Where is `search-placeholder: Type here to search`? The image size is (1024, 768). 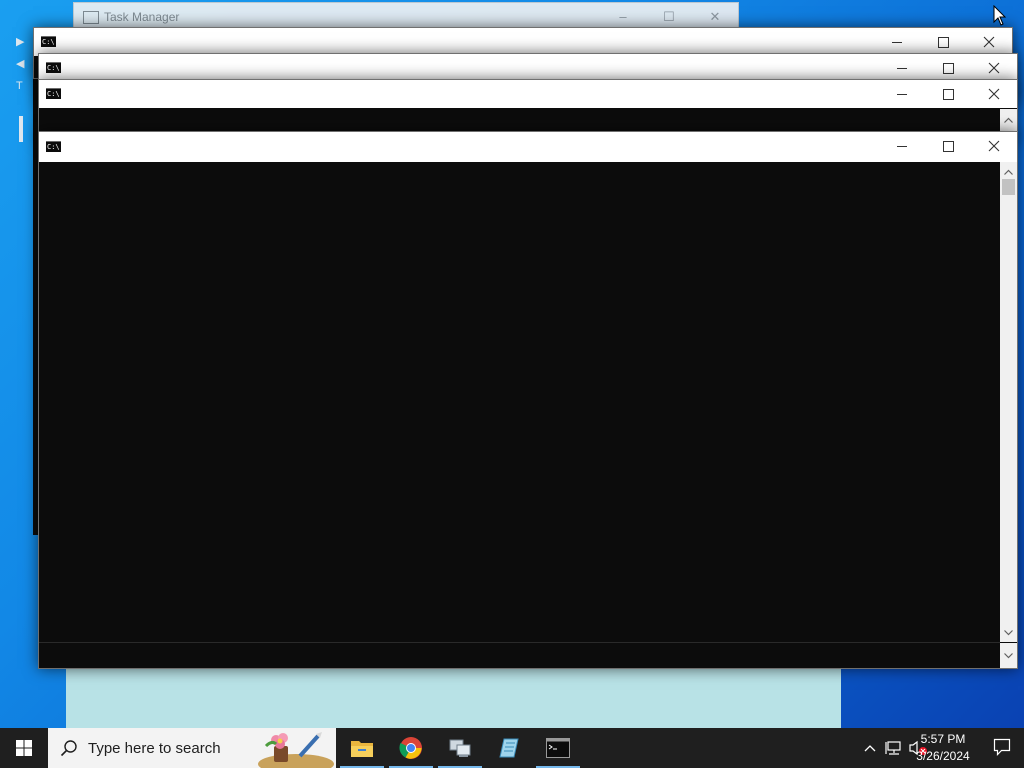
search-placeholder: Type here to search is located at coordinates (154, 748).